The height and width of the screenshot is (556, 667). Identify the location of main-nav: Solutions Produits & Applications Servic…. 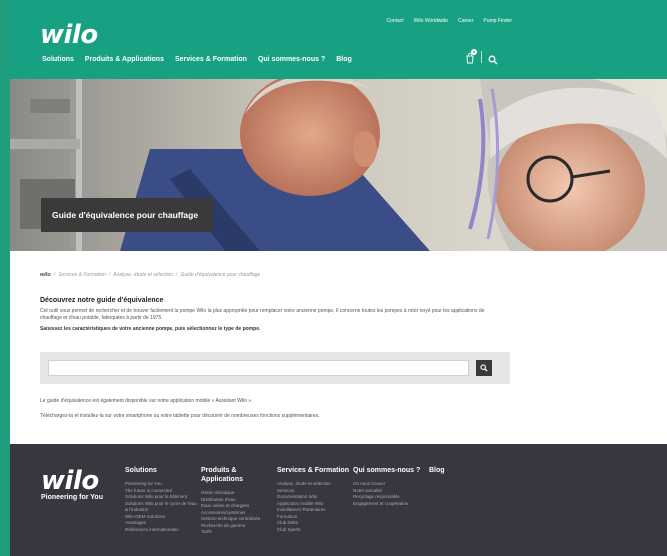
(197, 59).